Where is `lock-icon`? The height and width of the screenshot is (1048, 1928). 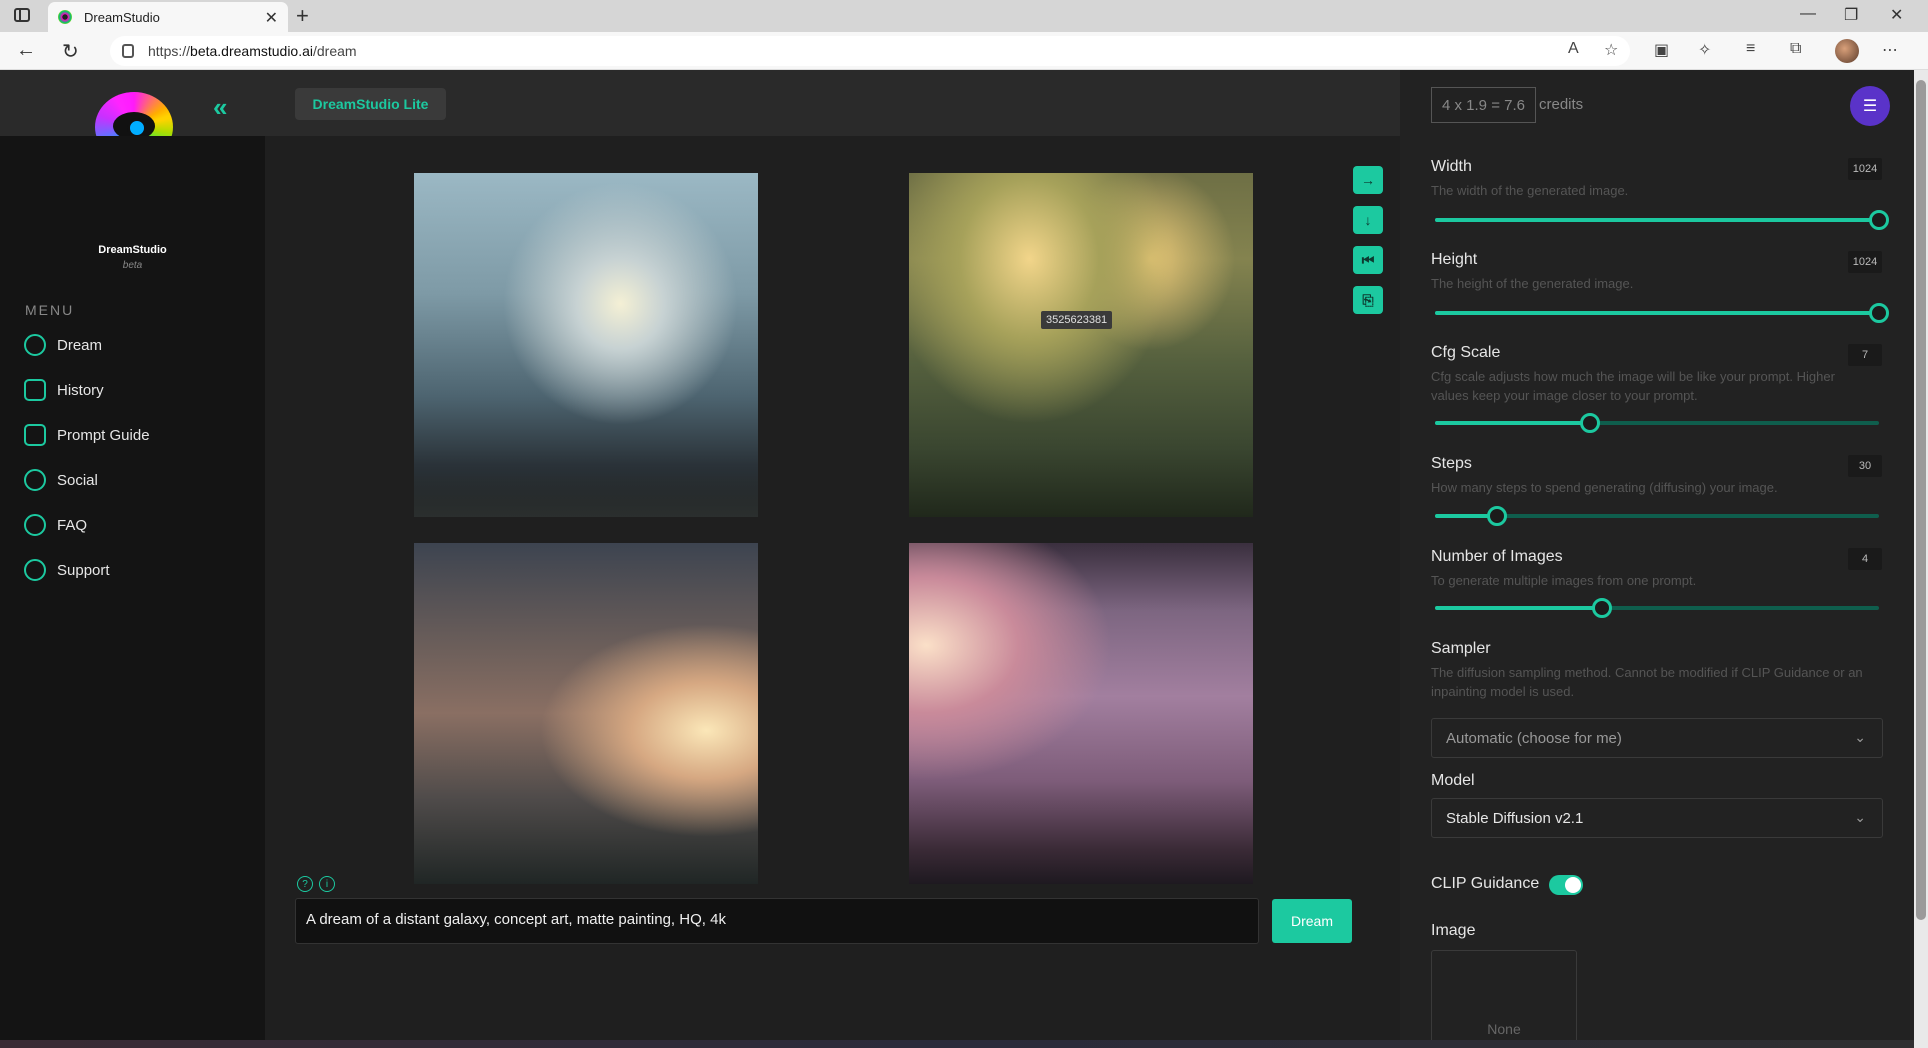 lock-icon is located at coordinates (128, 51).